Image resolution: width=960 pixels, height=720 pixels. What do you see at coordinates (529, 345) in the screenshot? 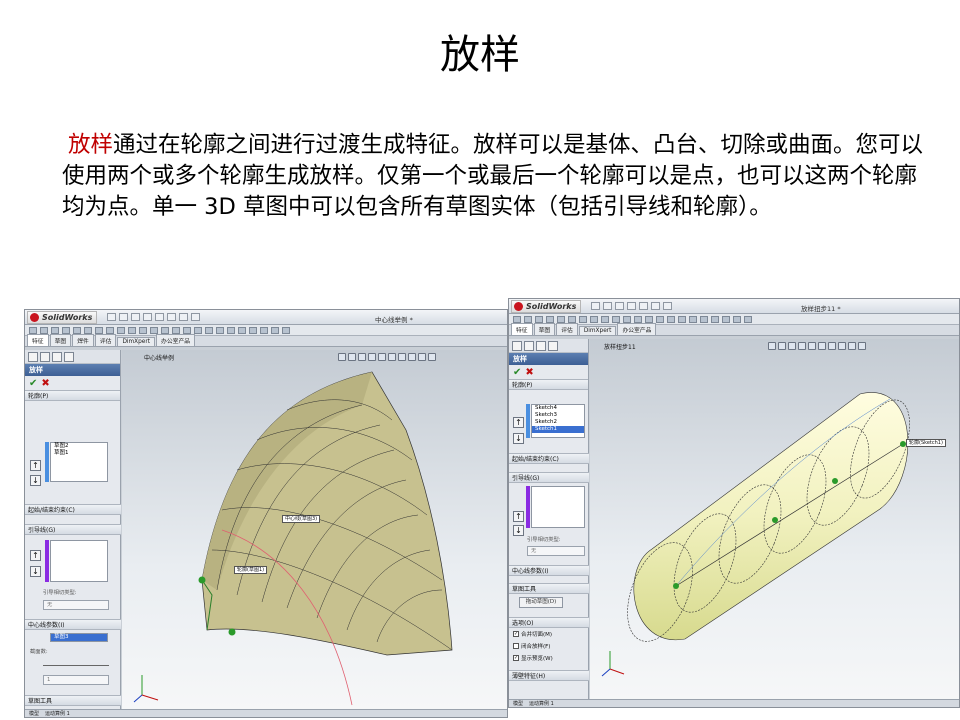
I see `property-manager-icon` at bounding box center [529, 345].